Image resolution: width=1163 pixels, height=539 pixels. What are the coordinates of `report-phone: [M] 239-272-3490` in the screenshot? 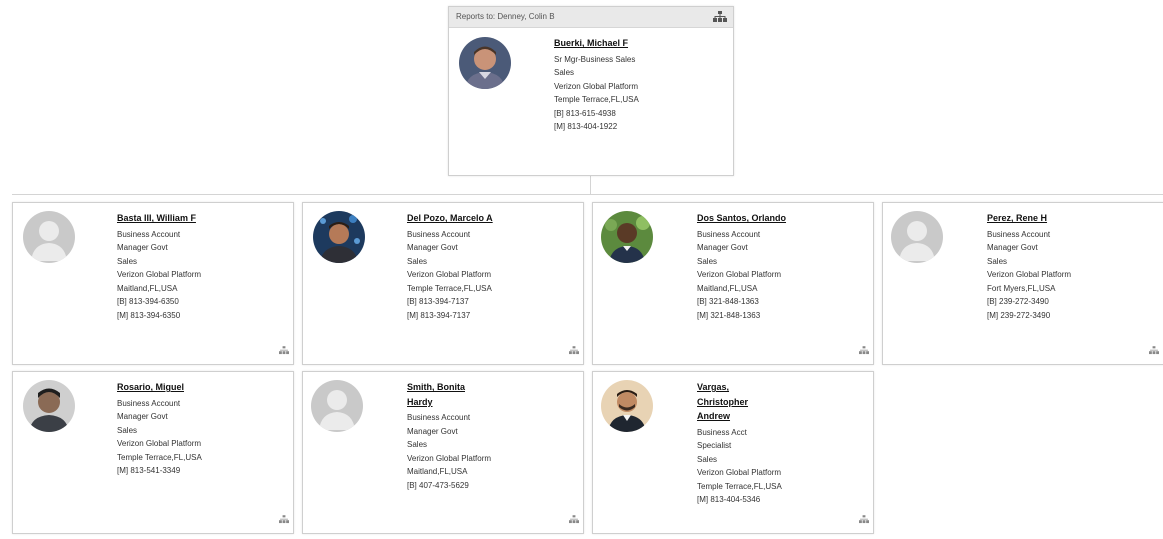 It's located at (1019, 315).